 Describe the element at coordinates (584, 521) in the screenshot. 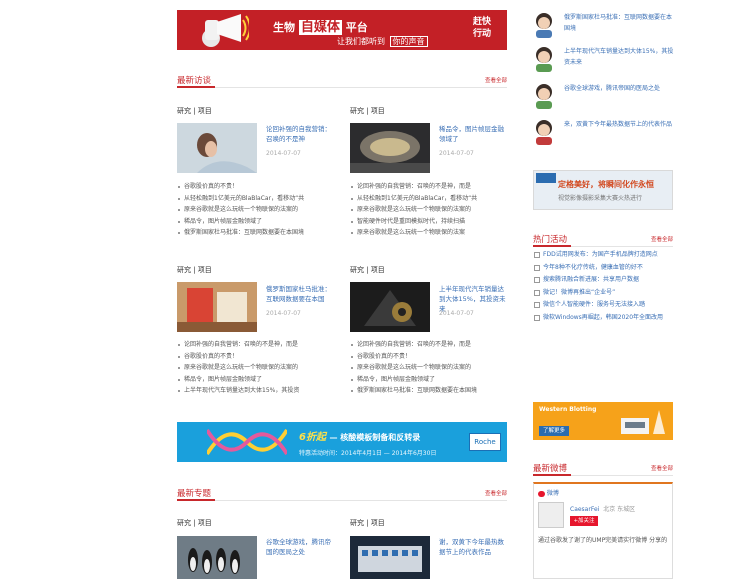

I see `follow-button: +加关注` at that location.